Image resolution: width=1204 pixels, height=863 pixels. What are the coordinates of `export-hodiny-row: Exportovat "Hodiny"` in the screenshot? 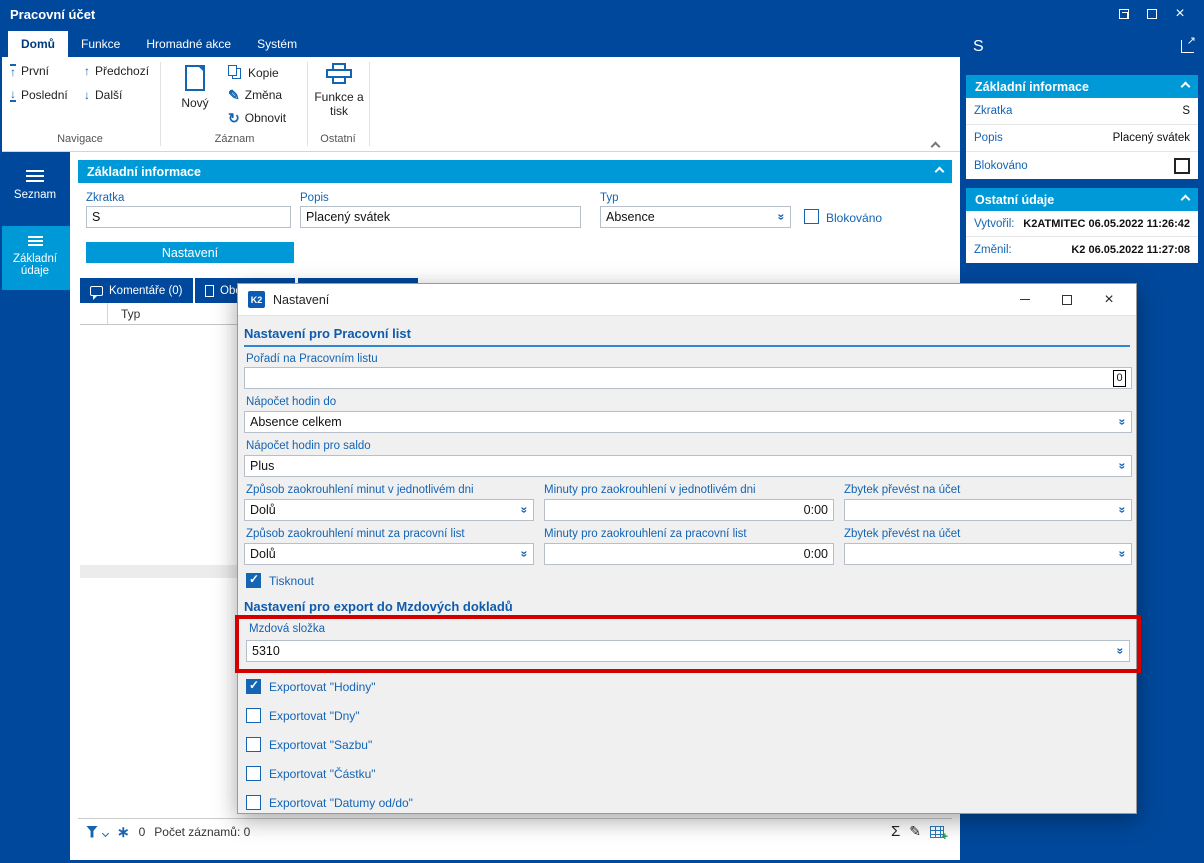 It's located at (311, 686).